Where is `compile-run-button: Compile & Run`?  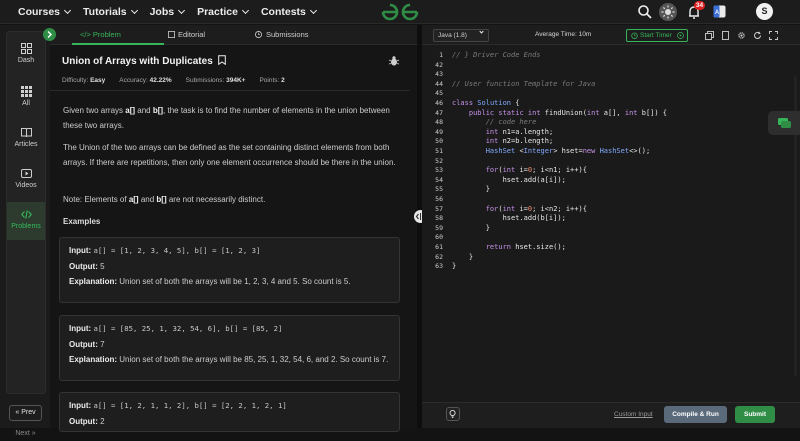
compile-run-button: Compile & Run is located at coordinates (695, 414).